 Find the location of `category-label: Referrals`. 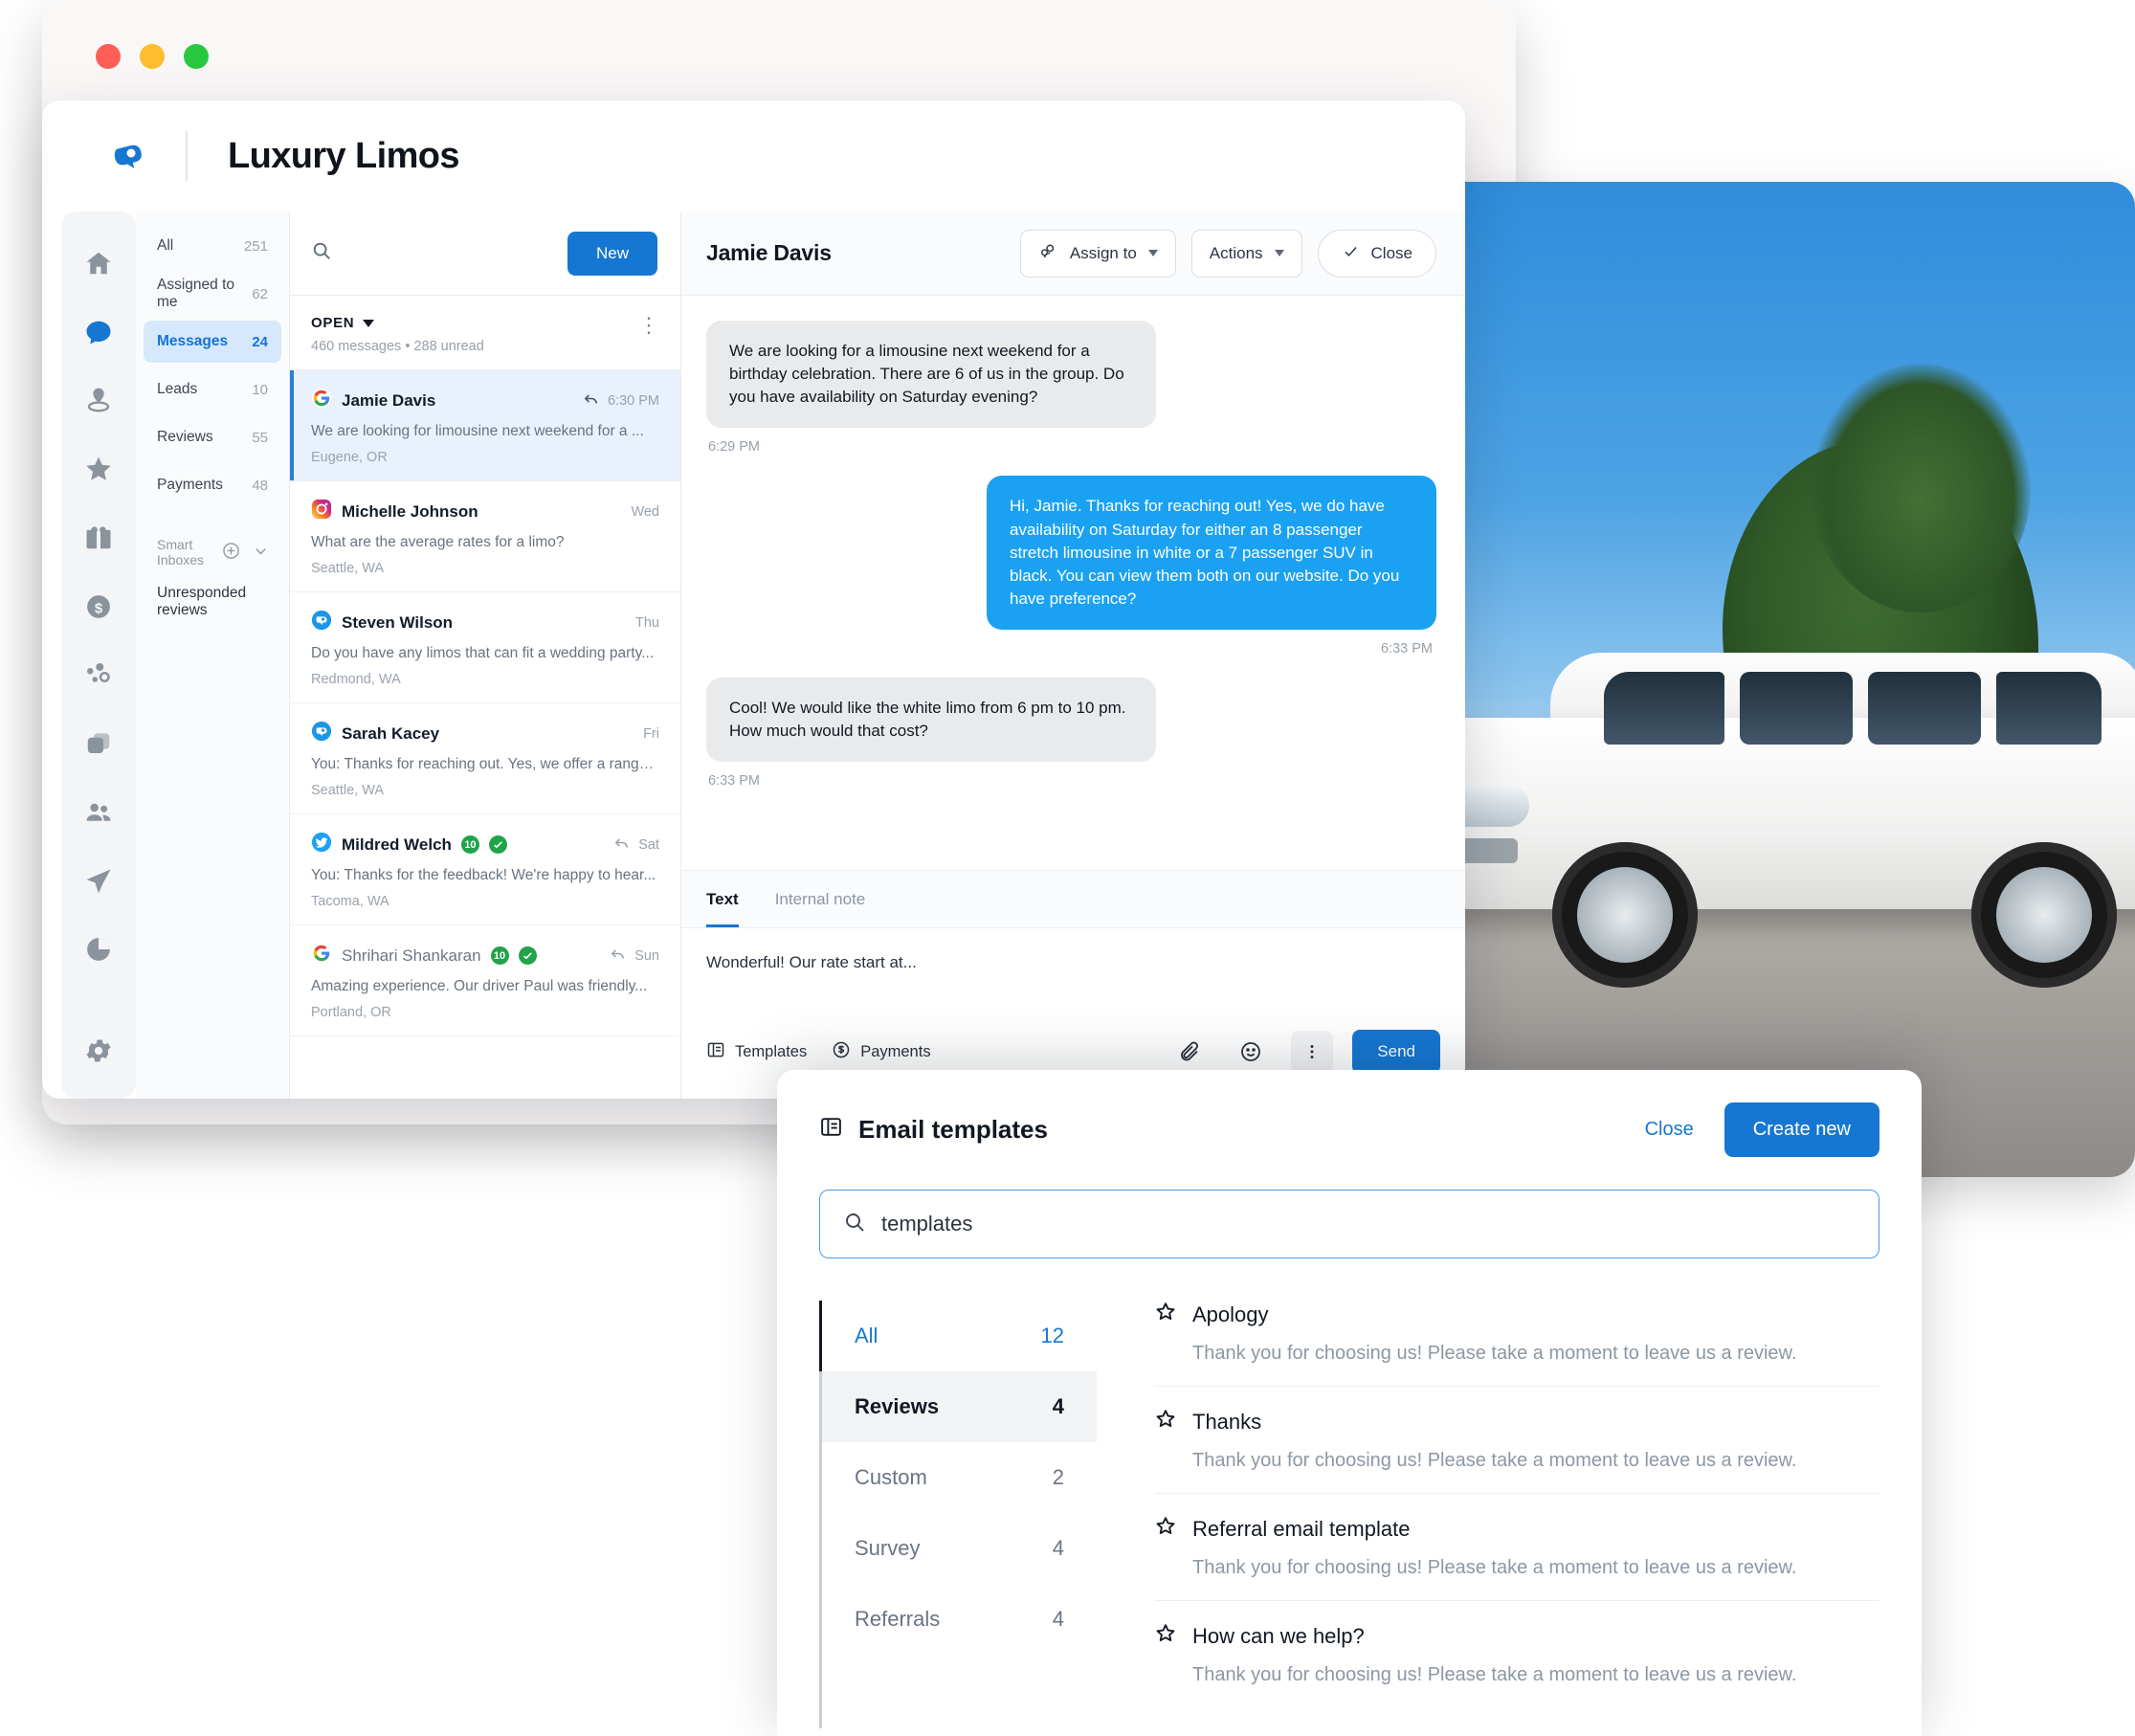

category-label: Referrals is located at coordinates (898, 1619).